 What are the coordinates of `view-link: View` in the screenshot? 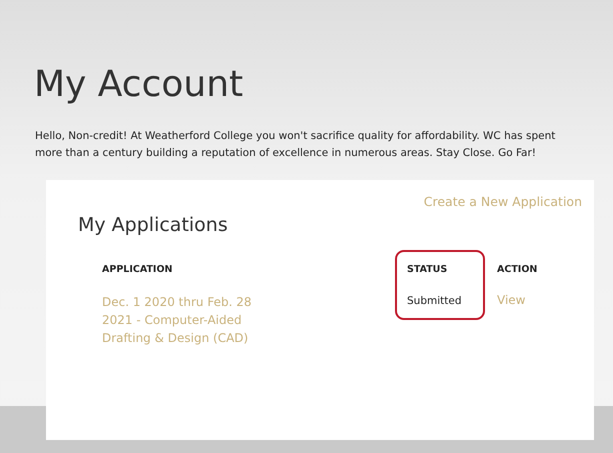 It's located at (527, 320).